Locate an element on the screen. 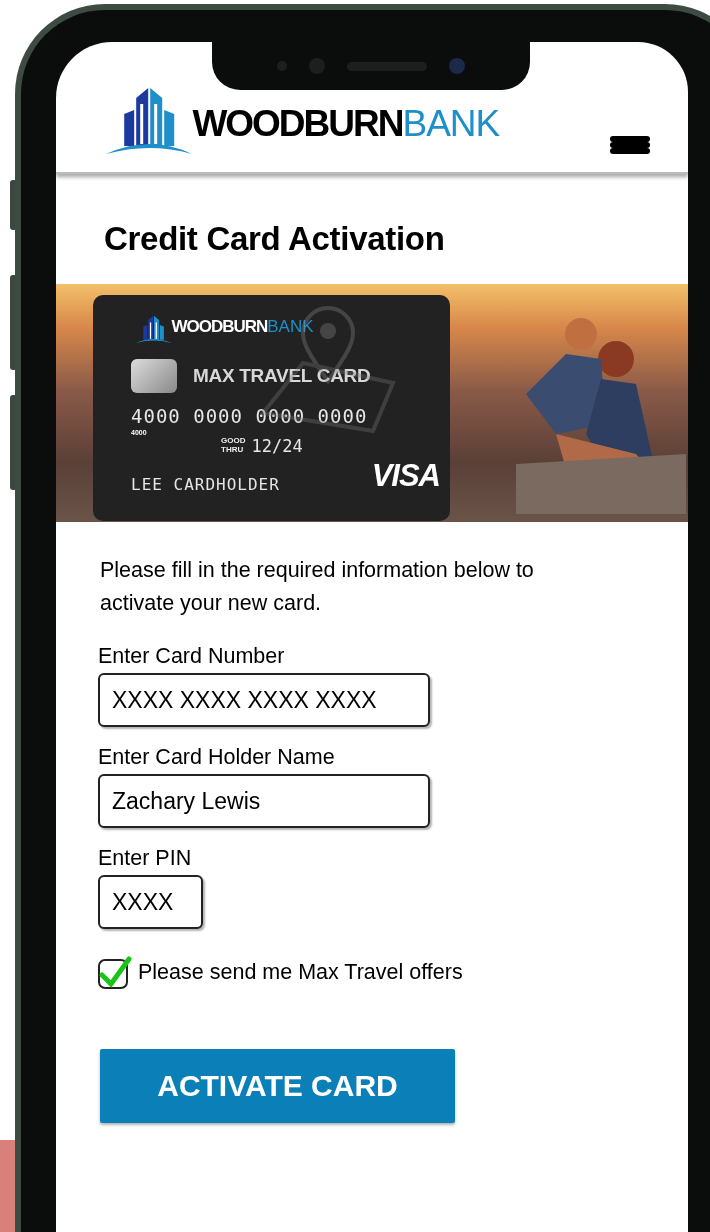 This screenshot has width=710, height=1232. field-label: Enter Card Number is located at coordinates (192, 656).